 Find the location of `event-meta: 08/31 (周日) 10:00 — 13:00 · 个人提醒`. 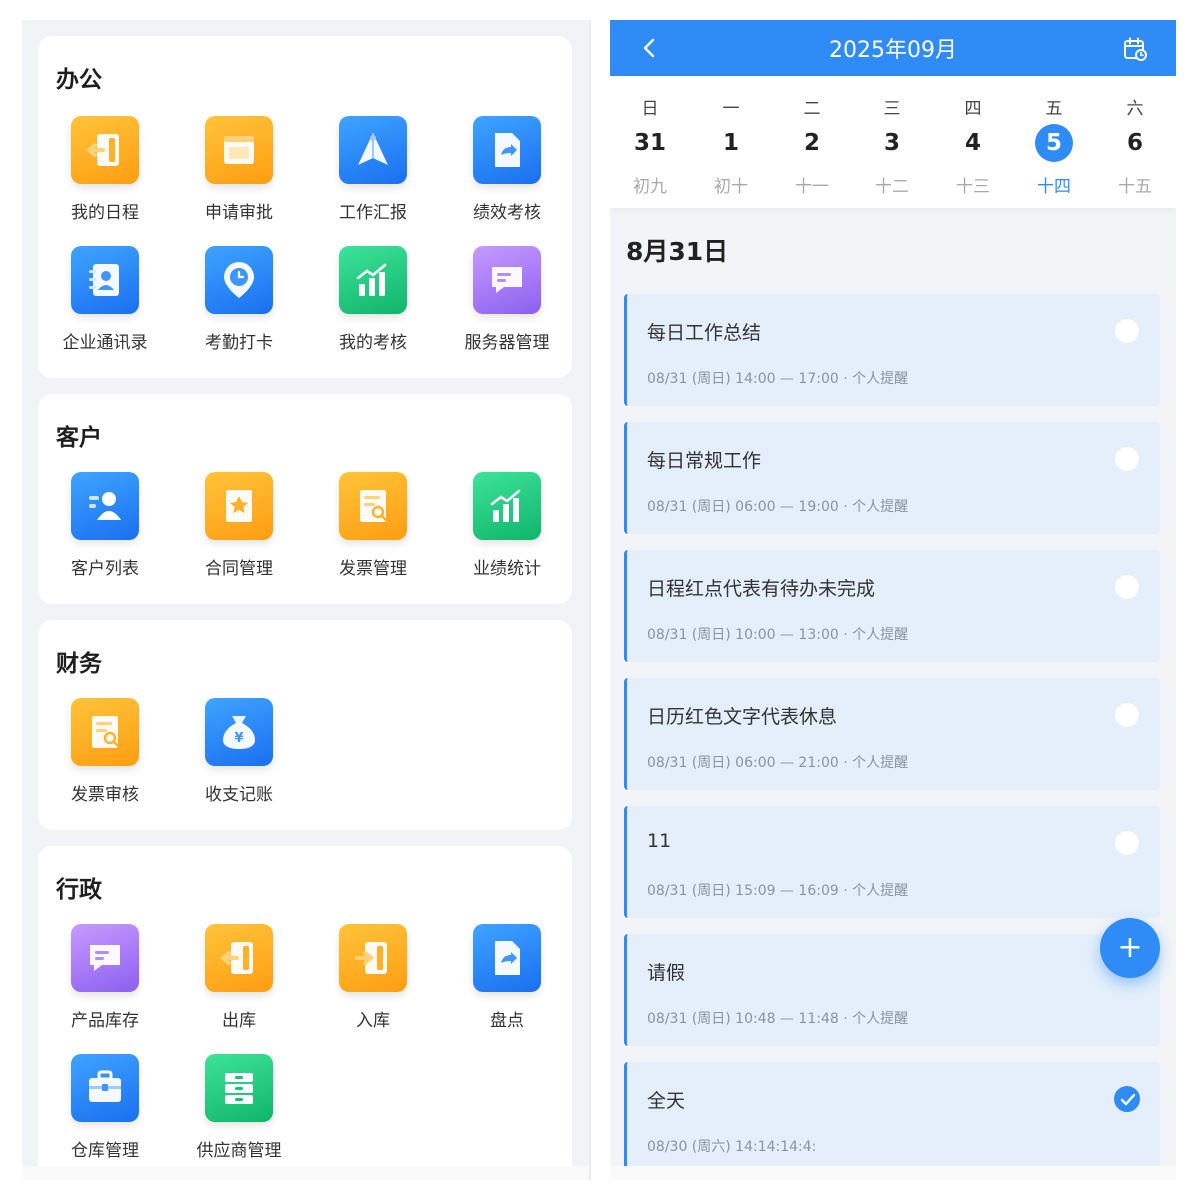

event-meta: 08/31 (周日) 10:00 — 13:00 · 个人提醒 is located at coordinates (778, 635).